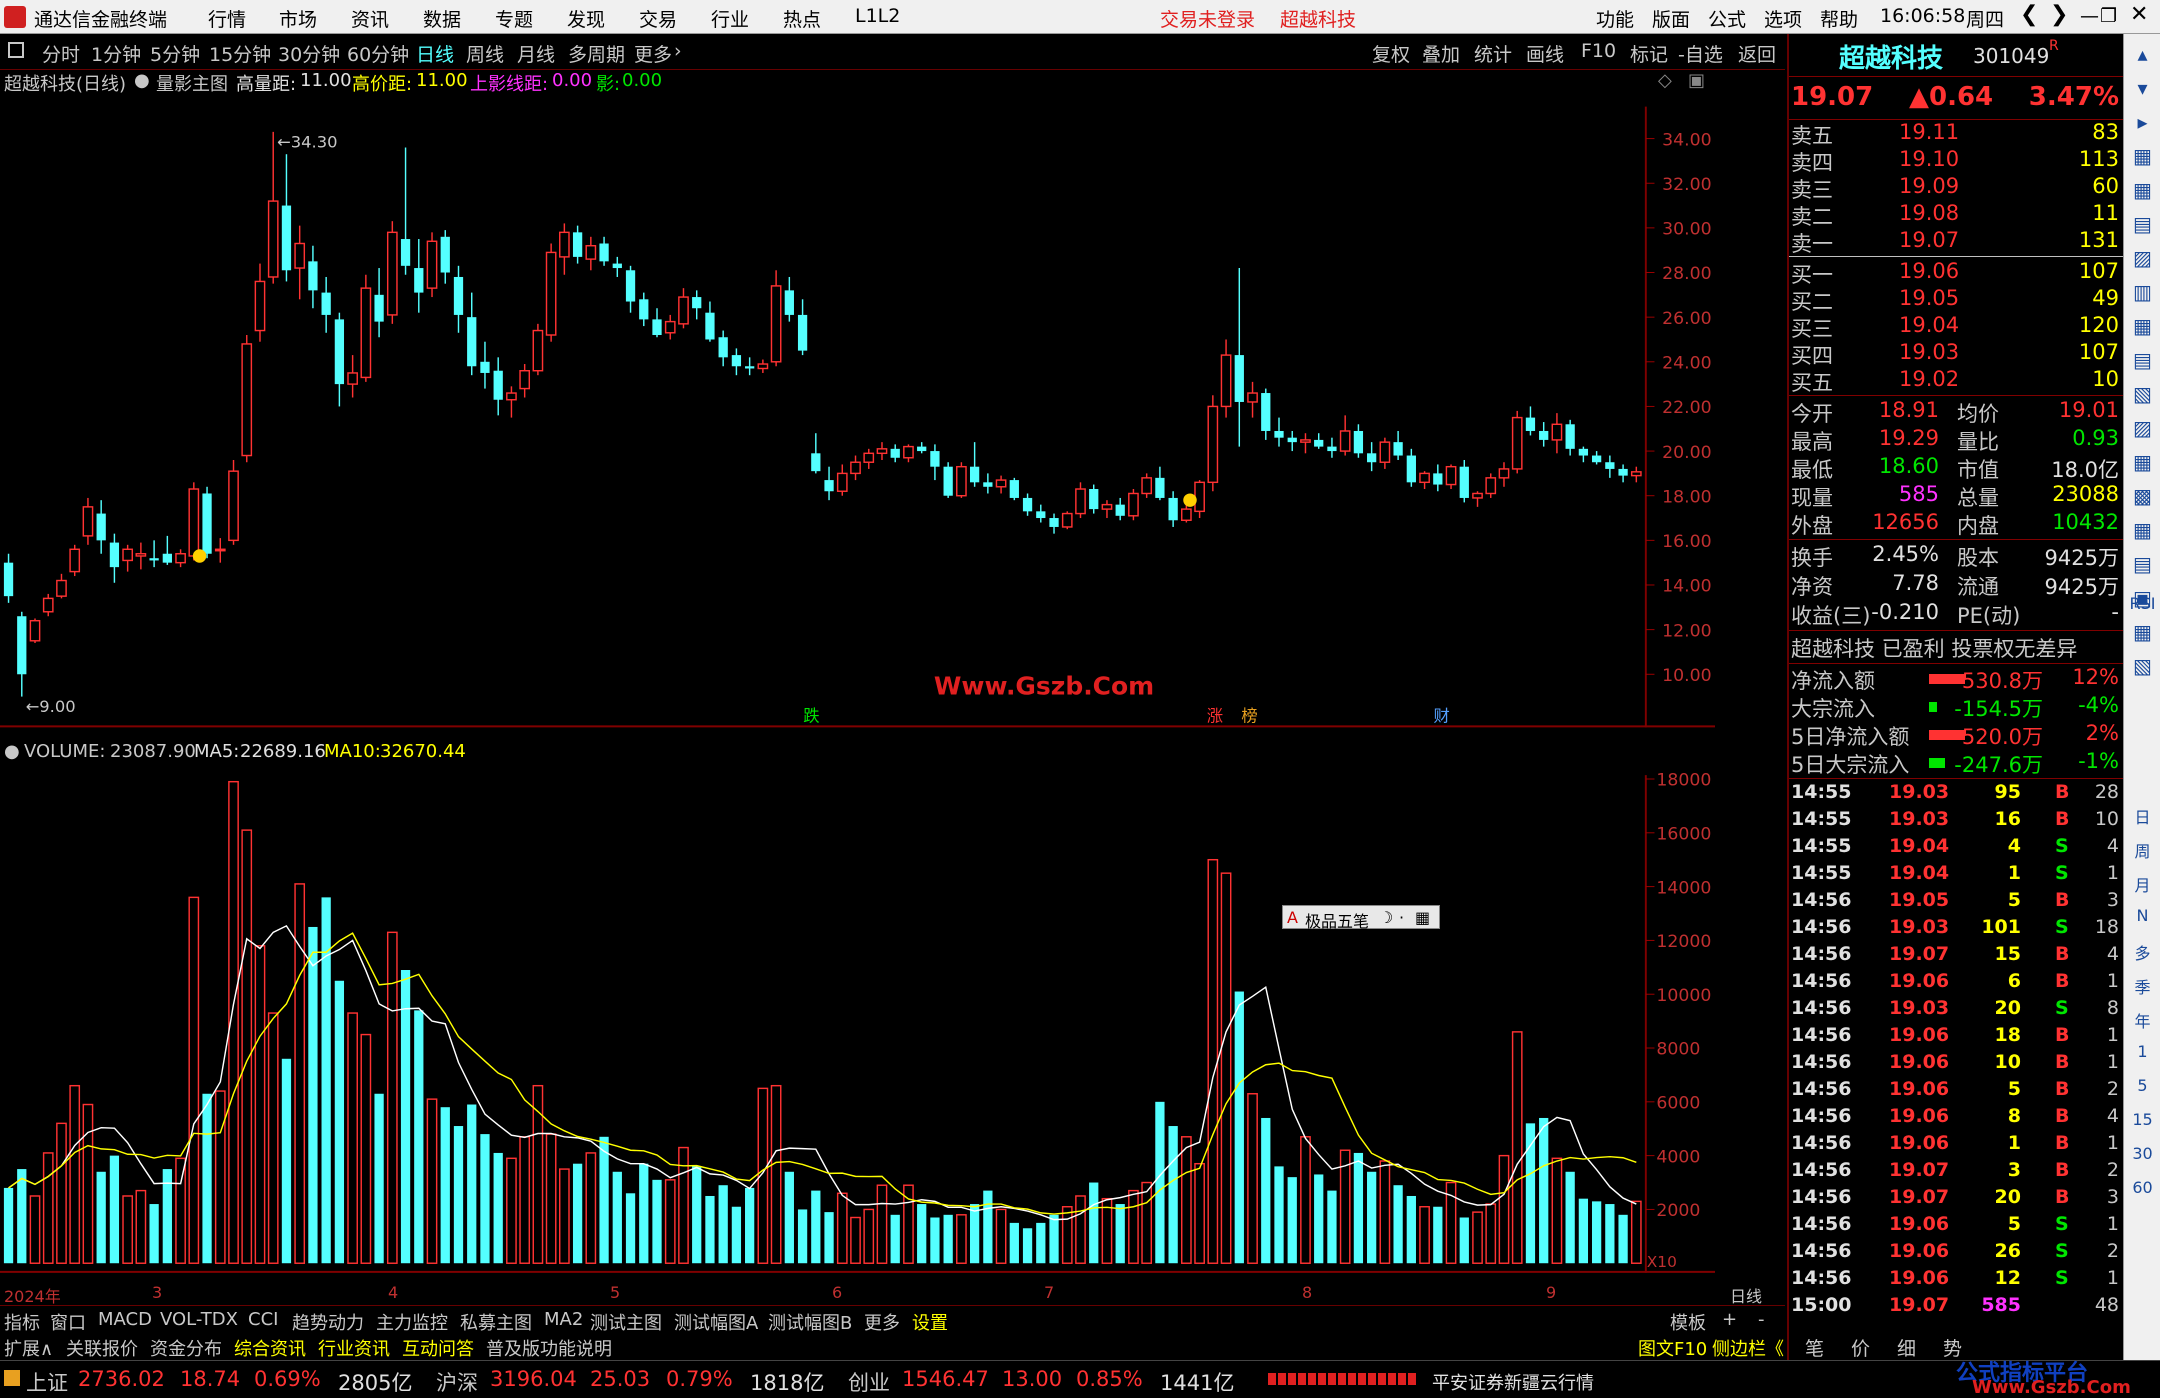  Describe the element at coordinates (61, 53) in the screenshot. I see `period-fenshi: 分时` at that location.